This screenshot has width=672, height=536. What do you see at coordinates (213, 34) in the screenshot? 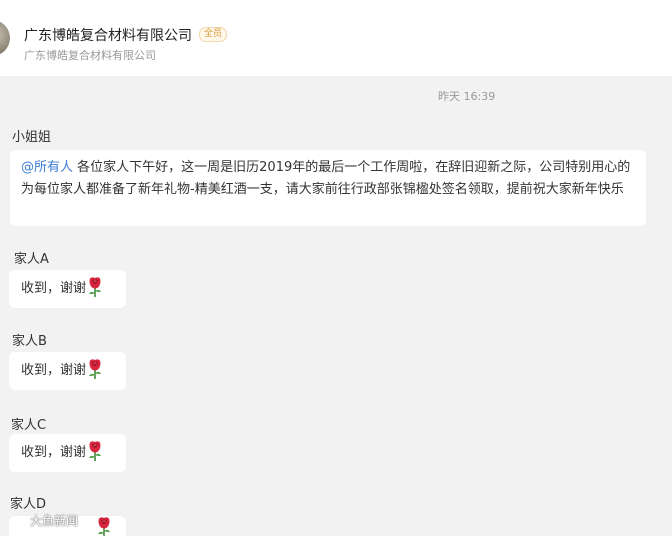
I see `member-badge: 全员` at bounding box center [213, 34].